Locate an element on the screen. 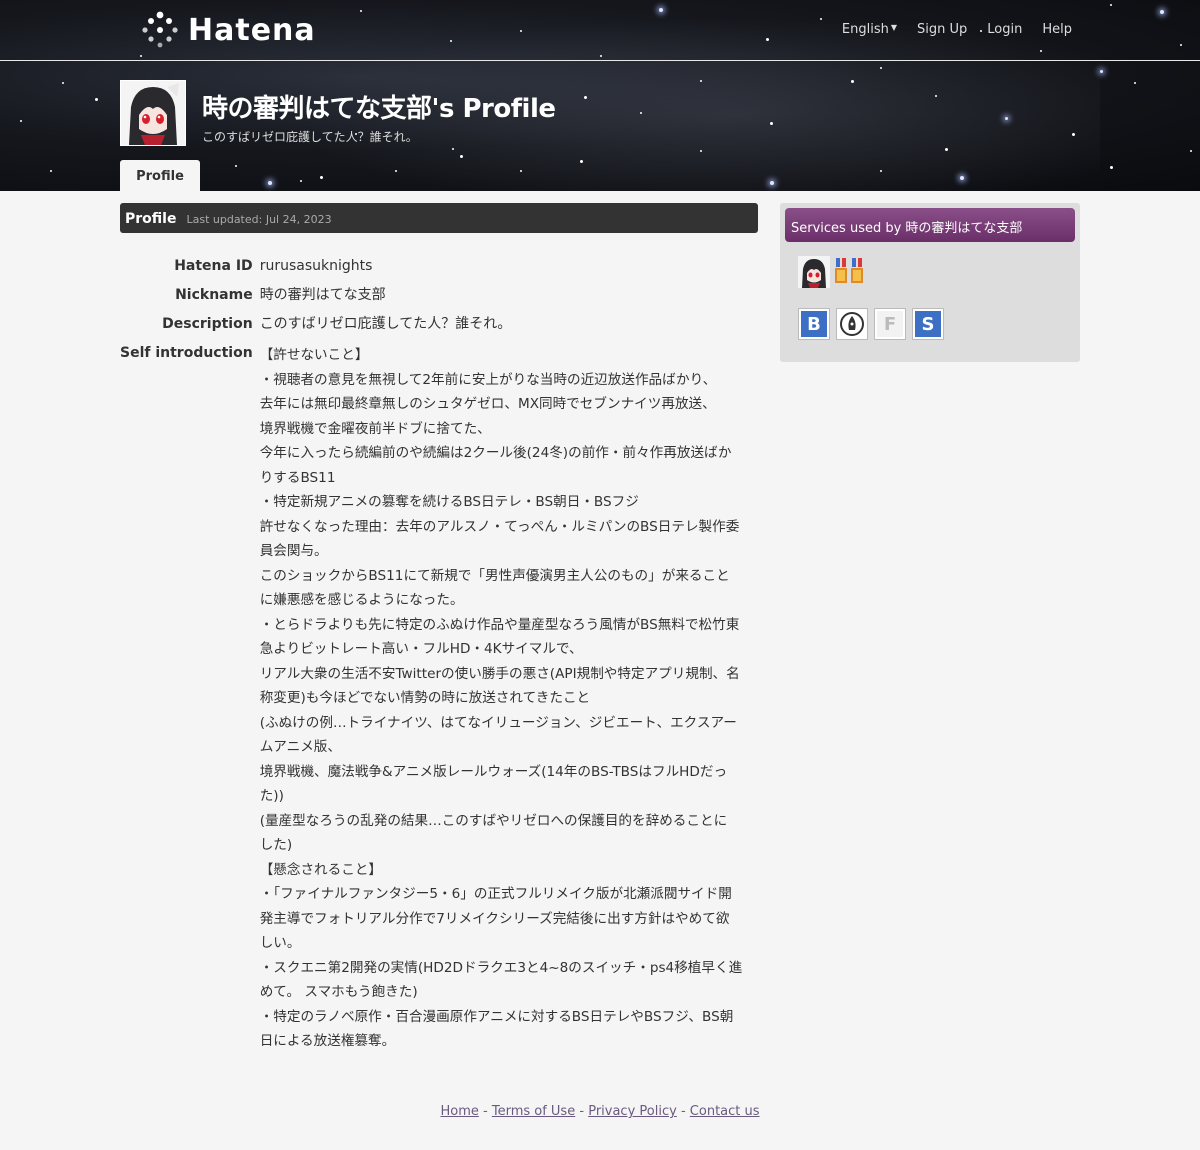 The width and height of the screenshot is (1200, 1150). service-letter: B is located at coordinates (814, 324).